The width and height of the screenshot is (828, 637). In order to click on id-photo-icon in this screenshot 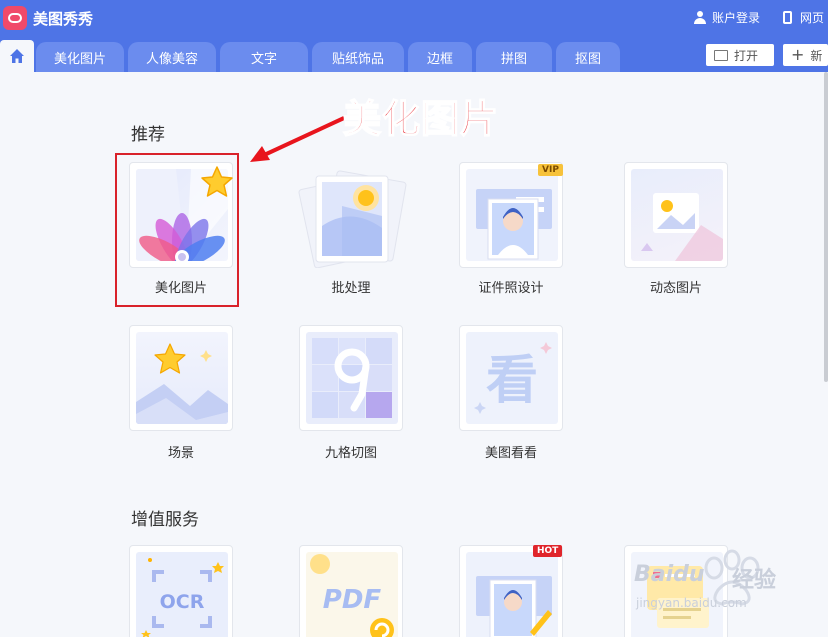, I will do `click(514, 224)`.